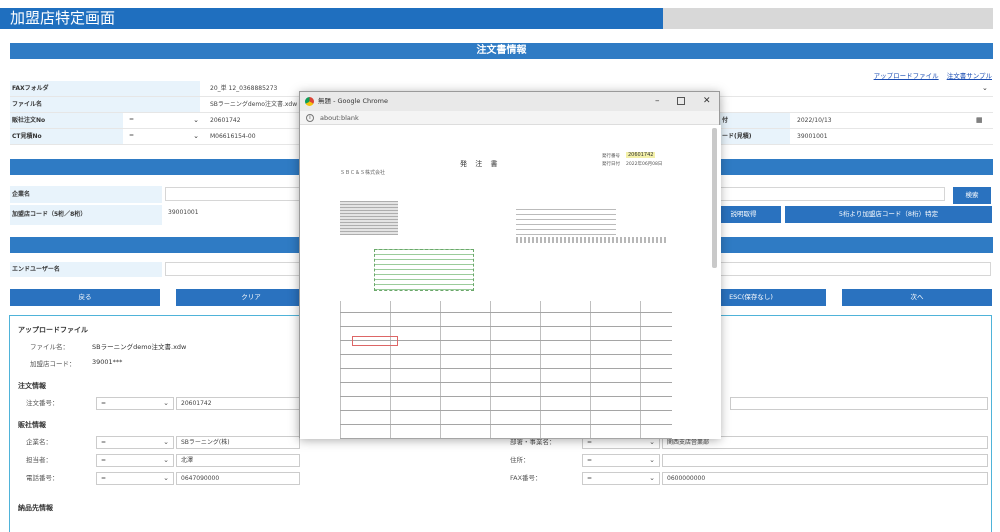  What do you see at coordinates (480, 164) in the screenshot?
I see `doc-title: 発 注 書` at bounding box center [480, 164].